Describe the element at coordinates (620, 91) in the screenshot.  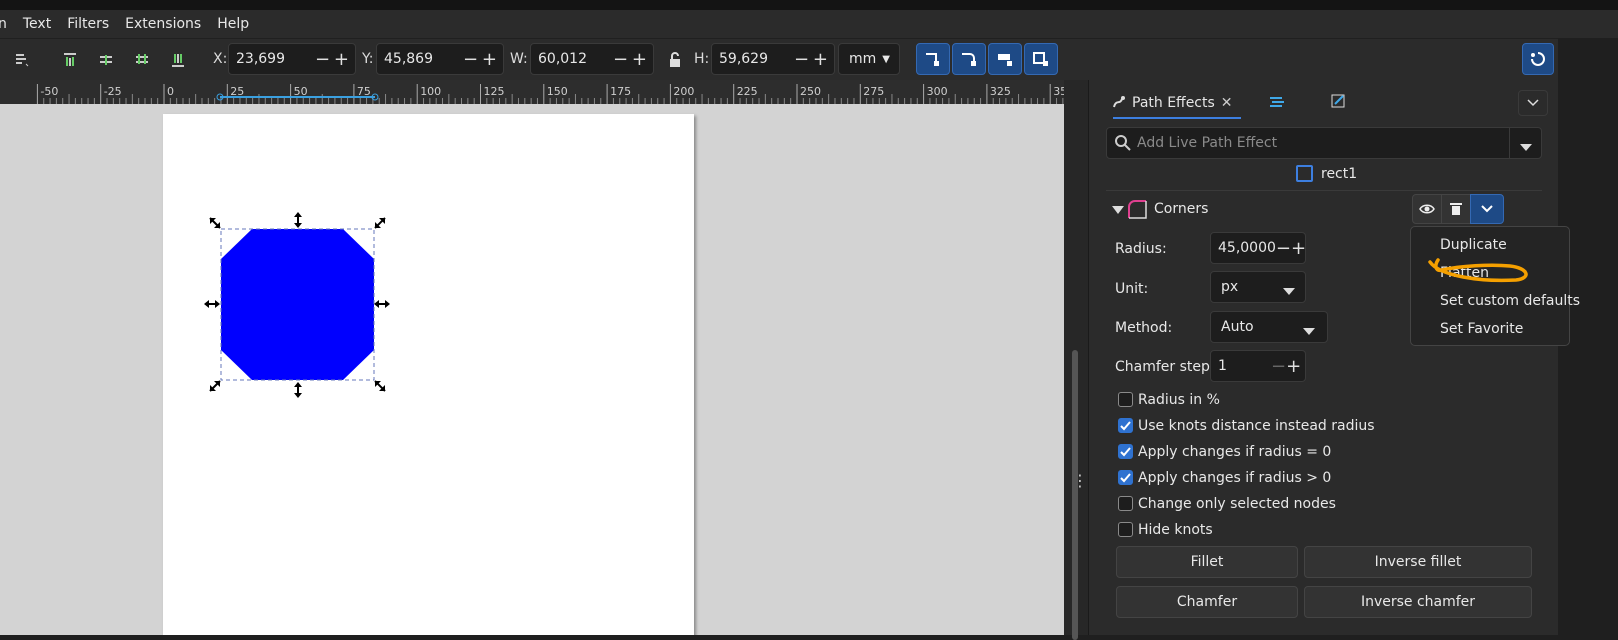
I see `ruler-tick-label: 175` at that location.